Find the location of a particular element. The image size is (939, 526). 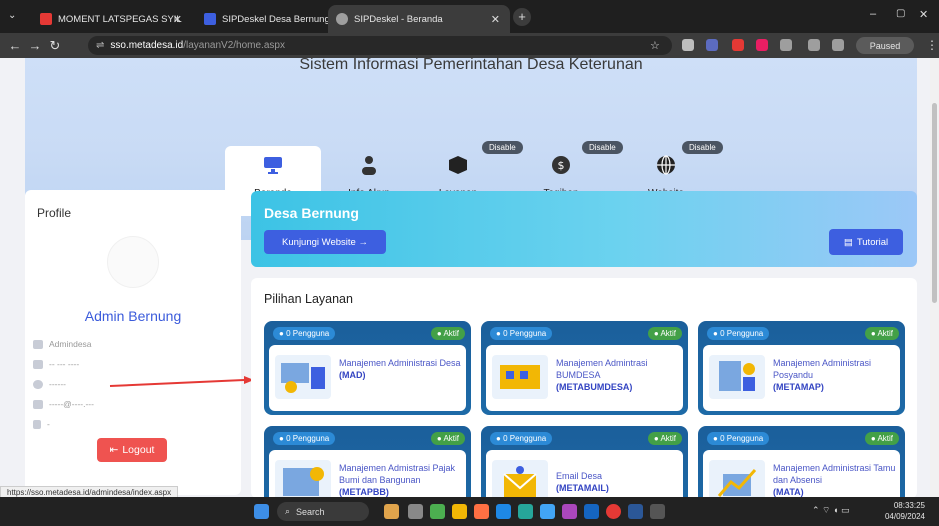

profile-paused-button: Paused is located at coordinates (885, 45).